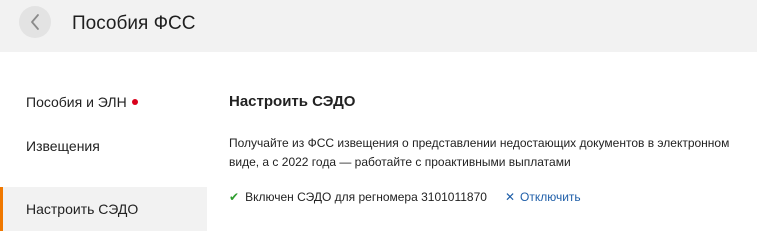 This screenshot has width=757, height=247. What do you see at coordinates (292, 101) in the screenshot?
I see `section-title: Настроить СЭДО` at bounding box center [292, 101].